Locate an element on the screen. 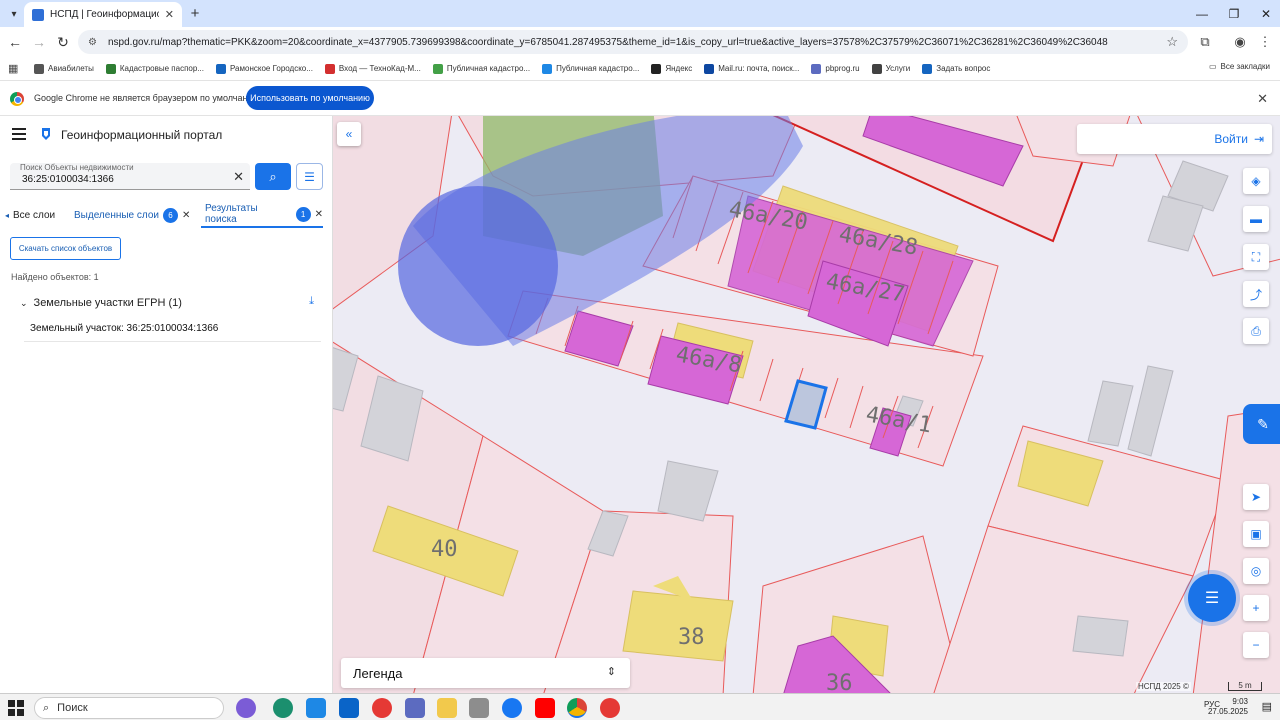 This screenshot has height=720, width=1280. minimap-button: ▣ is located at coordinates (1256, 534).